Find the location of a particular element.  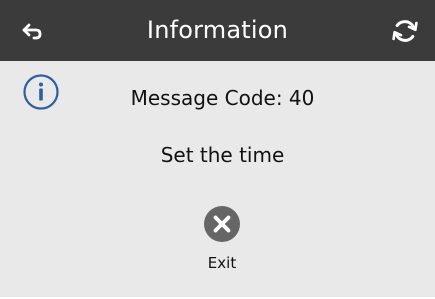

message-text: Set the time is located at coordinates (222, 155).